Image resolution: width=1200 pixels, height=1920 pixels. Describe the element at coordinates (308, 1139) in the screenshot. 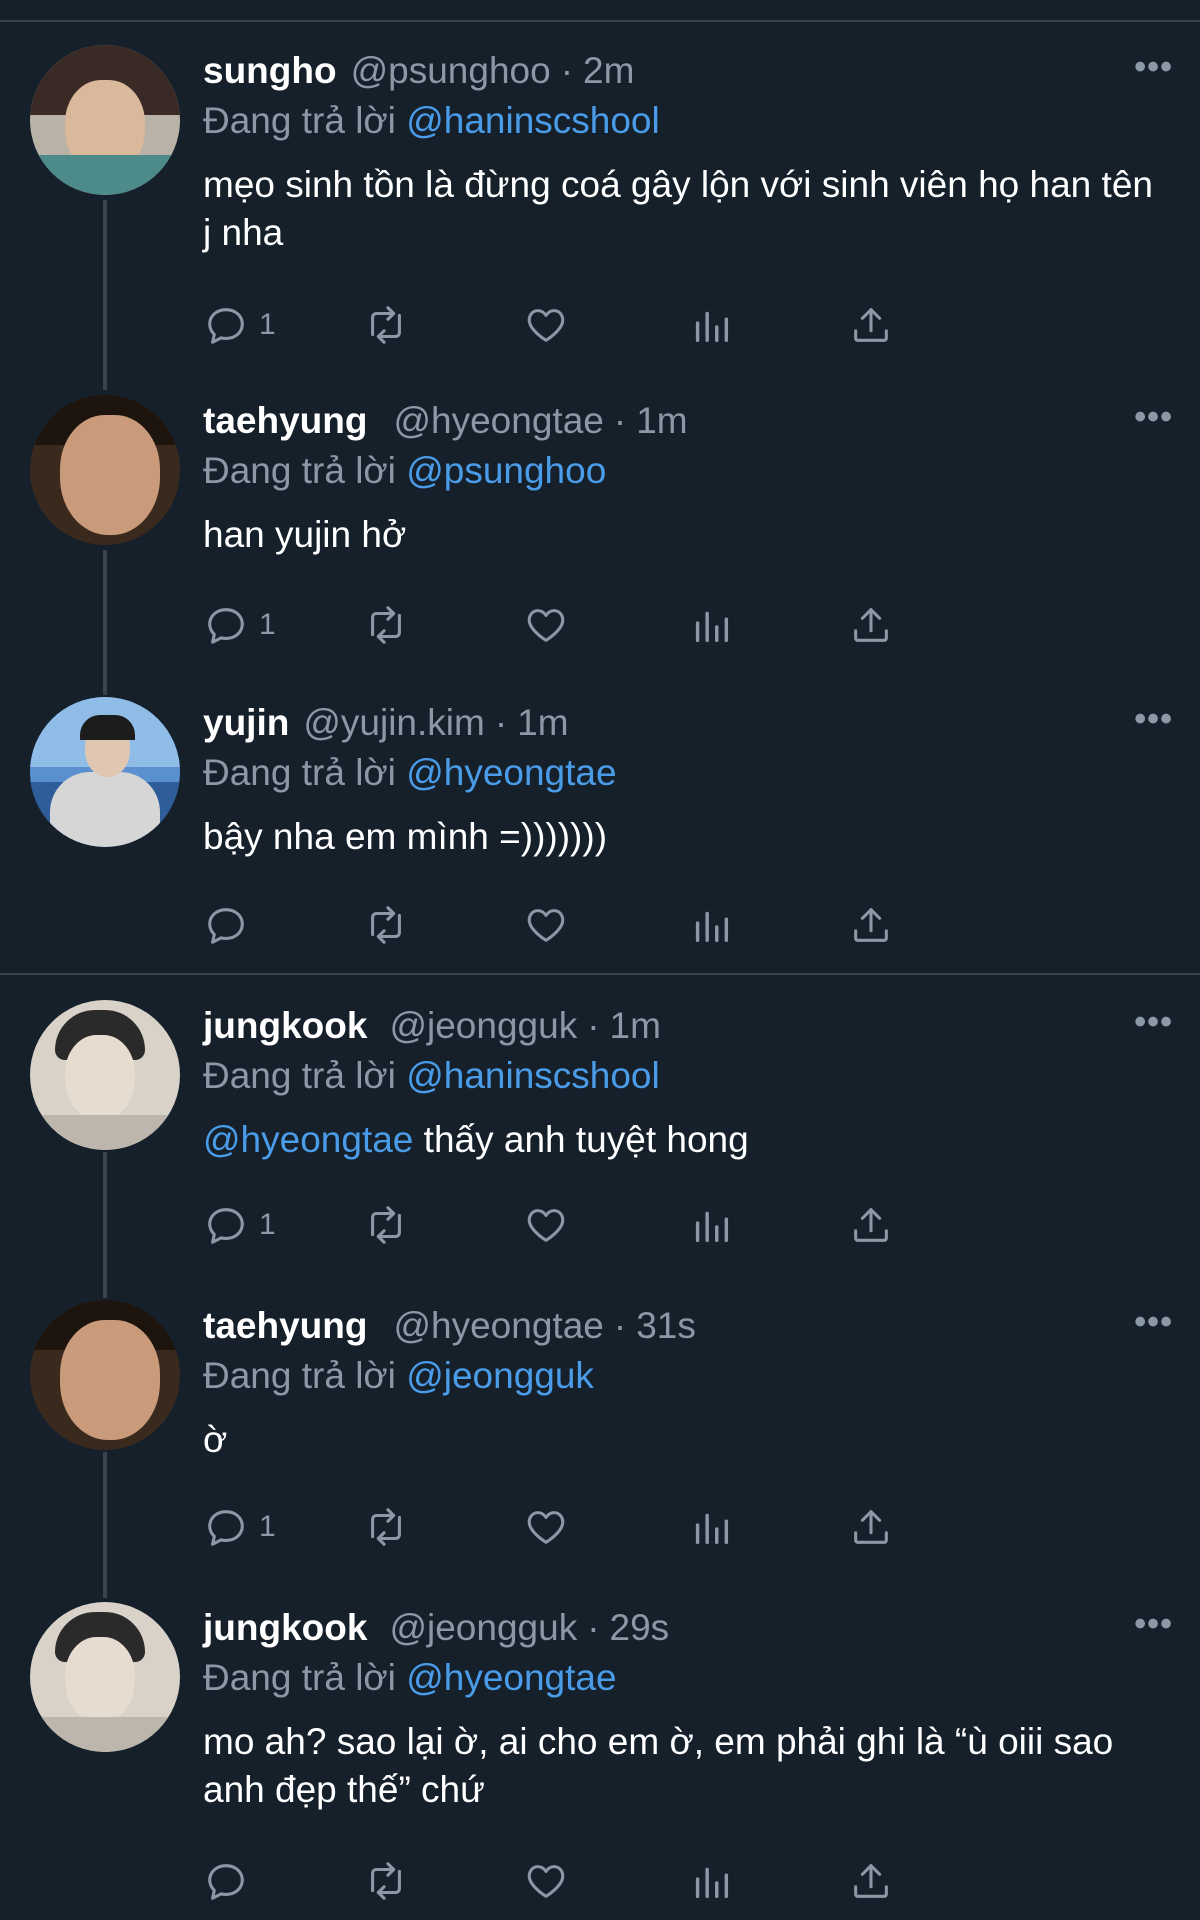

I see `mention-link: @hyeongtae` at that location.